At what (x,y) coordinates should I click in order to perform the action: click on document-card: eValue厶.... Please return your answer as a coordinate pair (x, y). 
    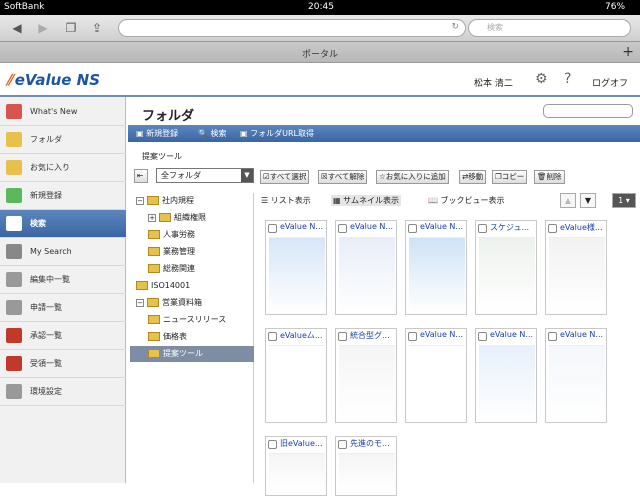
    Looking at the image, I should click on (296, 375).